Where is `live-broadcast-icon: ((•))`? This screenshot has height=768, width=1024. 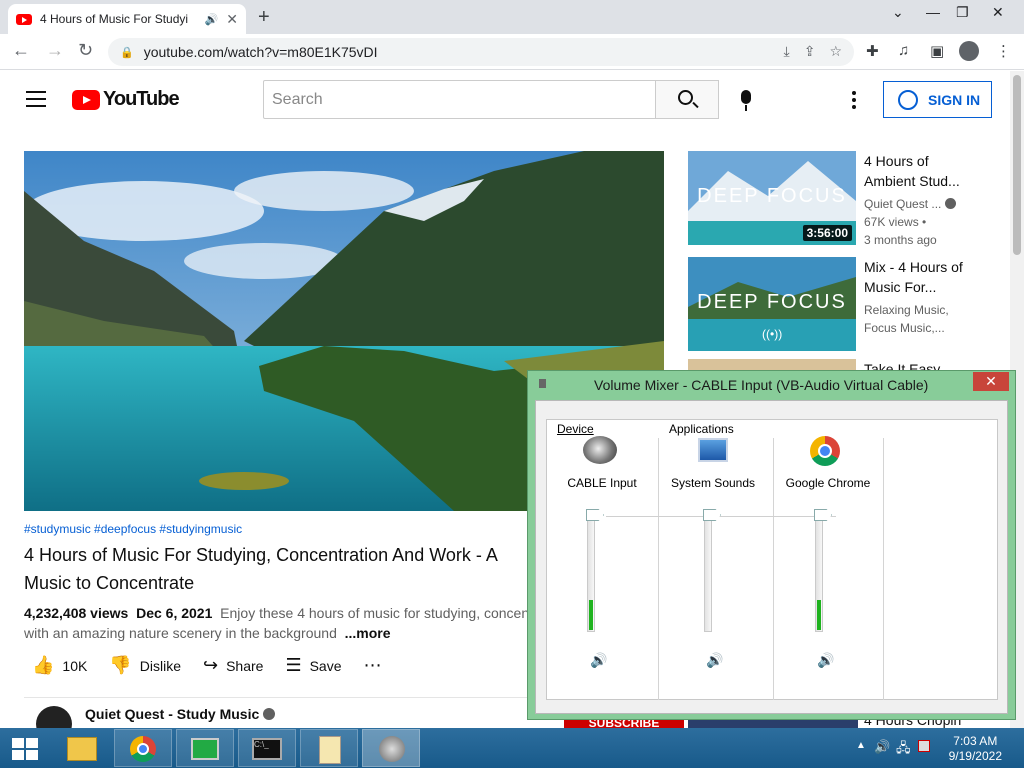 live-broadcast-icon: ((•)) is located at coordinates (772, 334).